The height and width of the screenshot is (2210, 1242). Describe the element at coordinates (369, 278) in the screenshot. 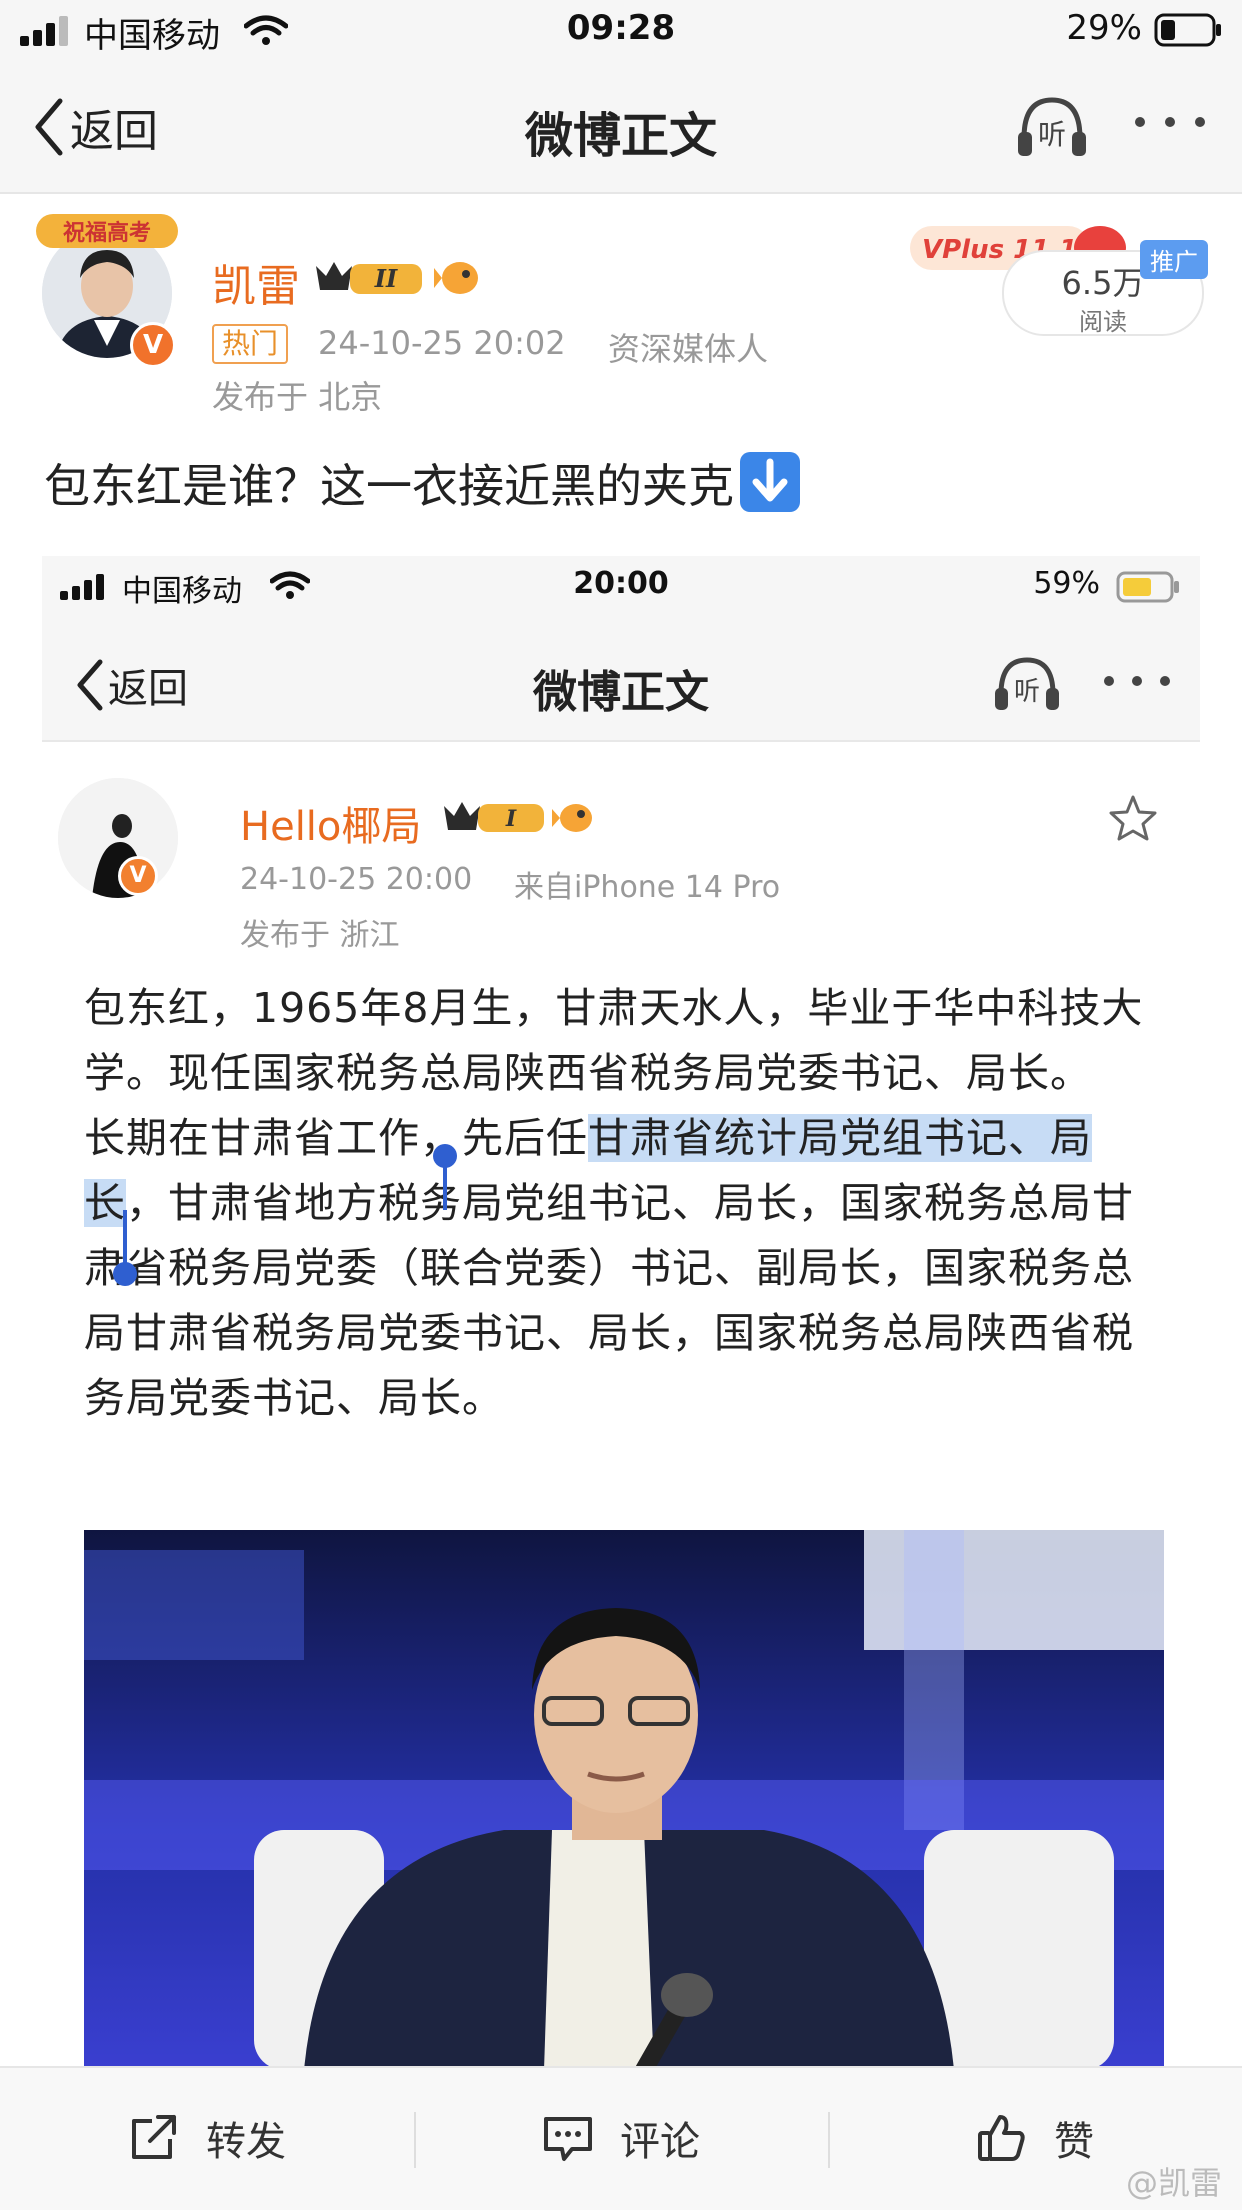

I see `member-level-badge: II` at that location.